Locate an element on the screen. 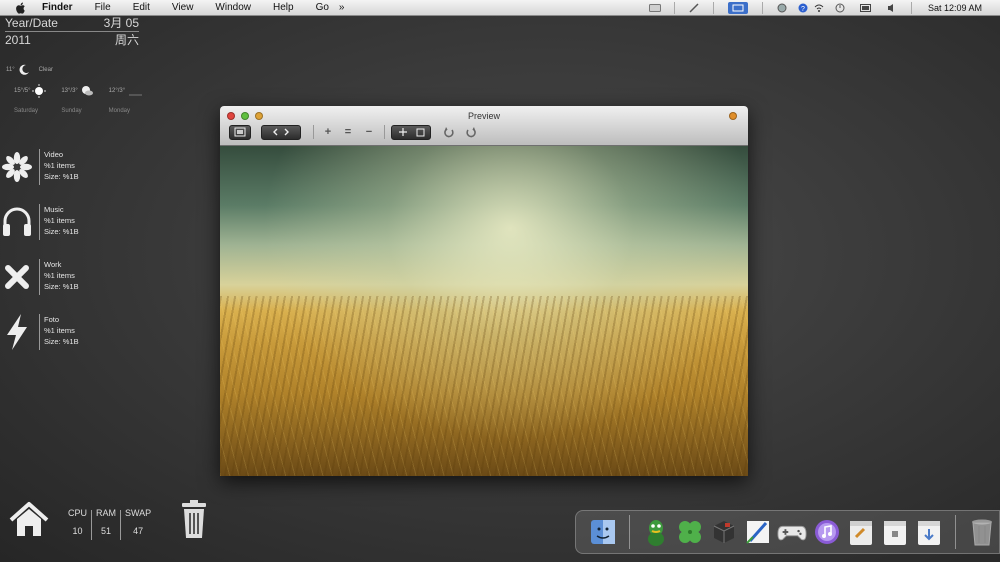  qq-icon is located at coordinates (655, 532).